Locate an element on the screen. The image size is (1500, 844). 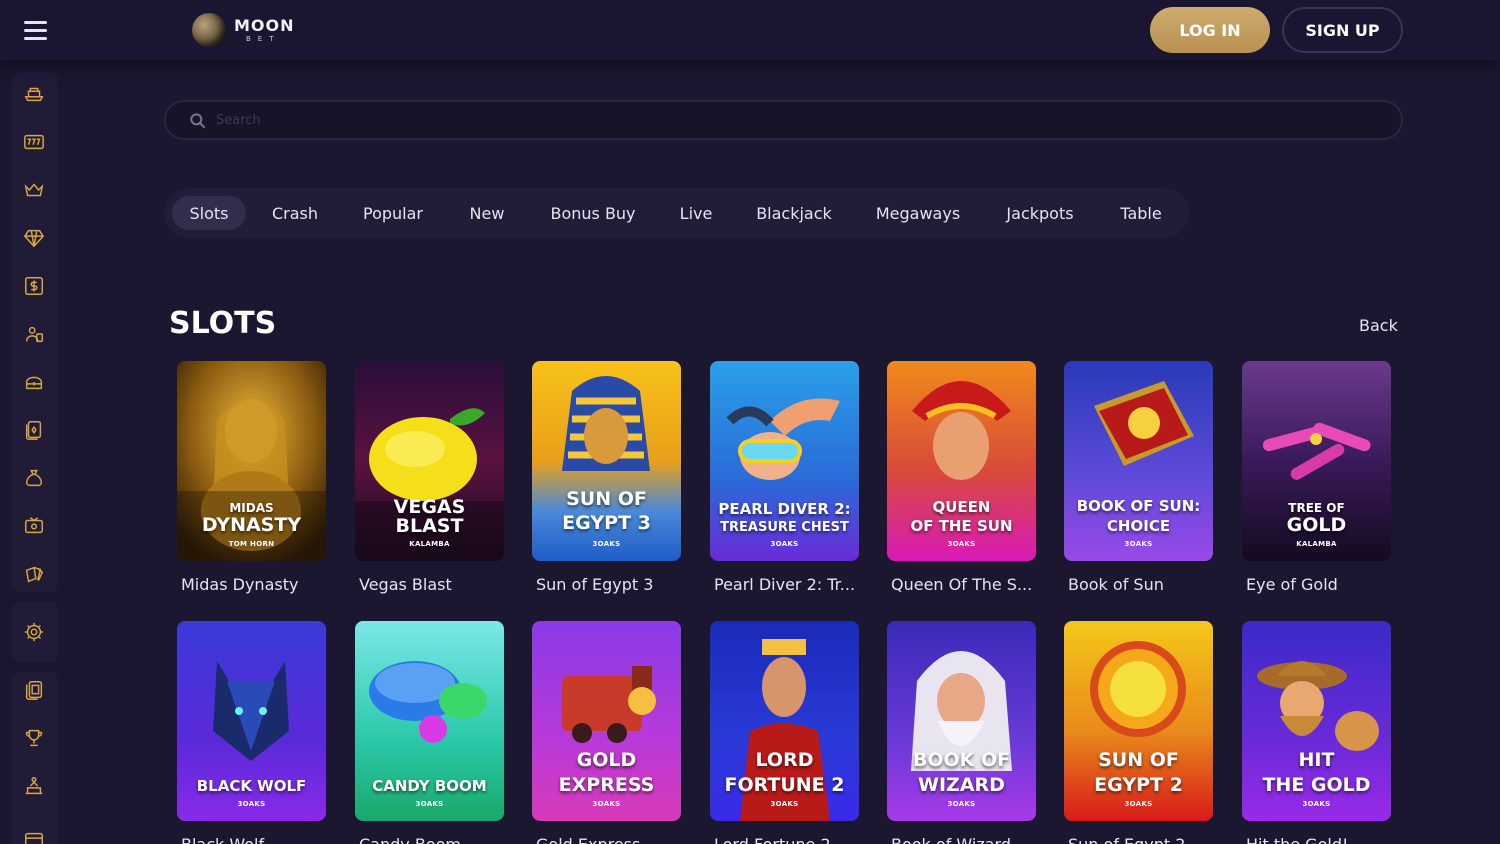
dollar-icon is located at coordinates (34, 286).